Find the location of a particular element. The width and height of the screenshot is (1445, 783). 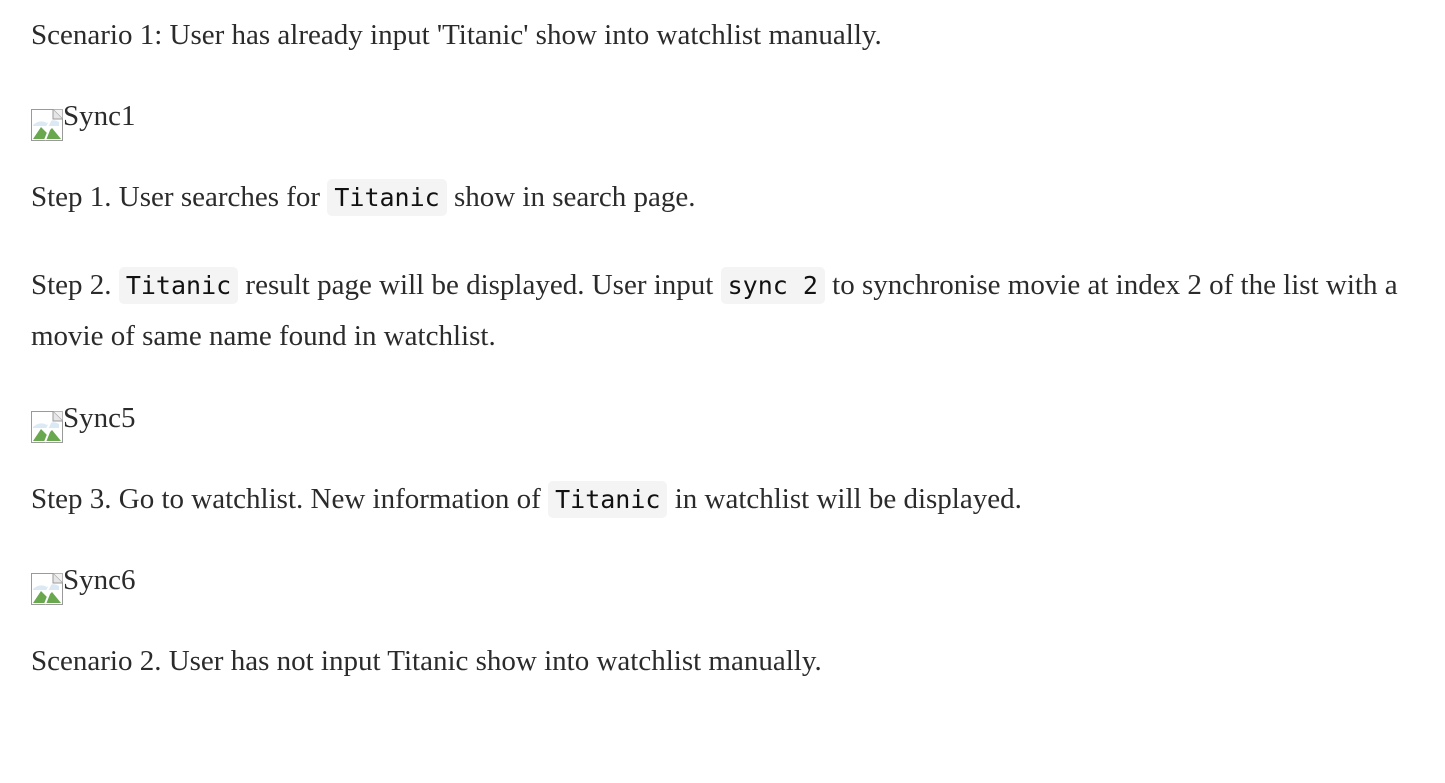

image-sync1: Sync1 is located at coordinates (83, 124).